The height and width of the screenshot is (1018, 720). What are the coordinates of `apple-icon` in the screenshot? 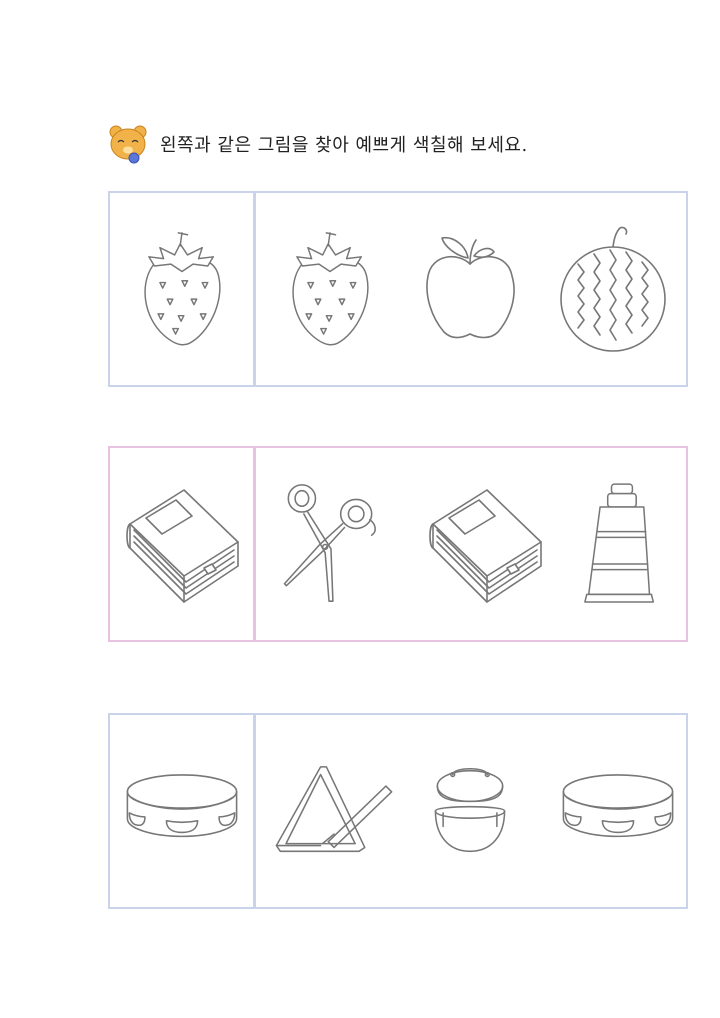 It's located at (470, 289).